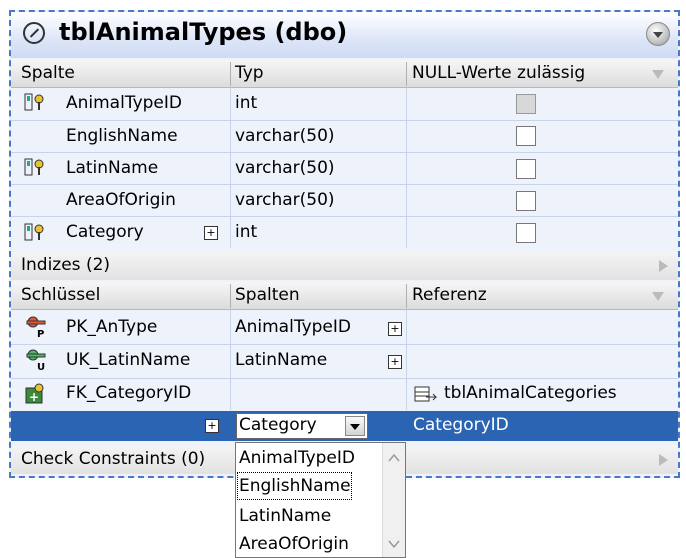 Image resolution: width=686 pixels, height=558 pixels. Describe the element at coordinates (278, 425) in the screenshot. I see `combobox-value: Category` at that location.